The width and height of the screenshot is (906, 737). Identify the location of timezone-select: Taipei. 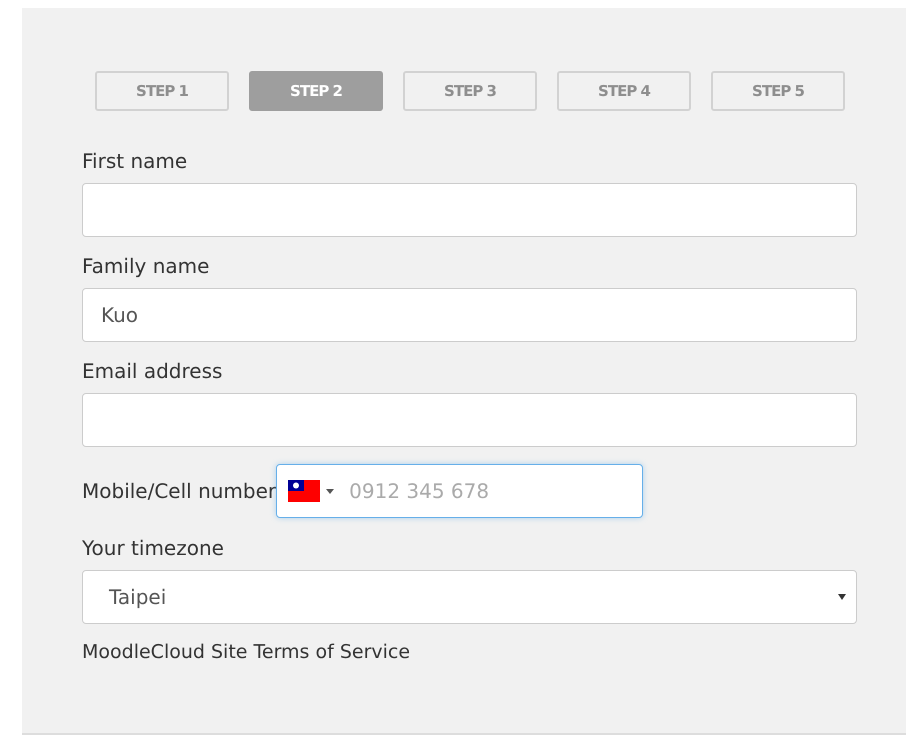
(469, 597).